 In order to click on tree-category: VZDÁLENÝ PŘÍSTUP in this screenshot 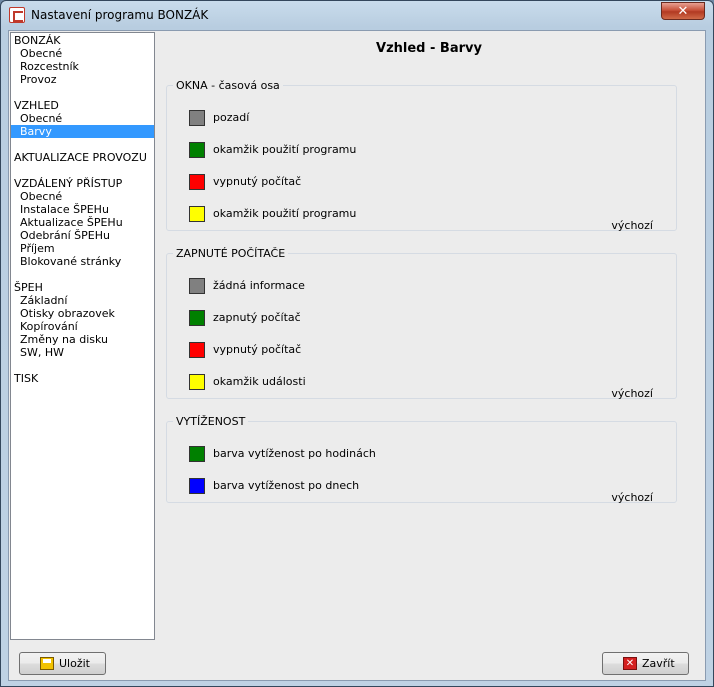, I will do `click(82, 183)`.